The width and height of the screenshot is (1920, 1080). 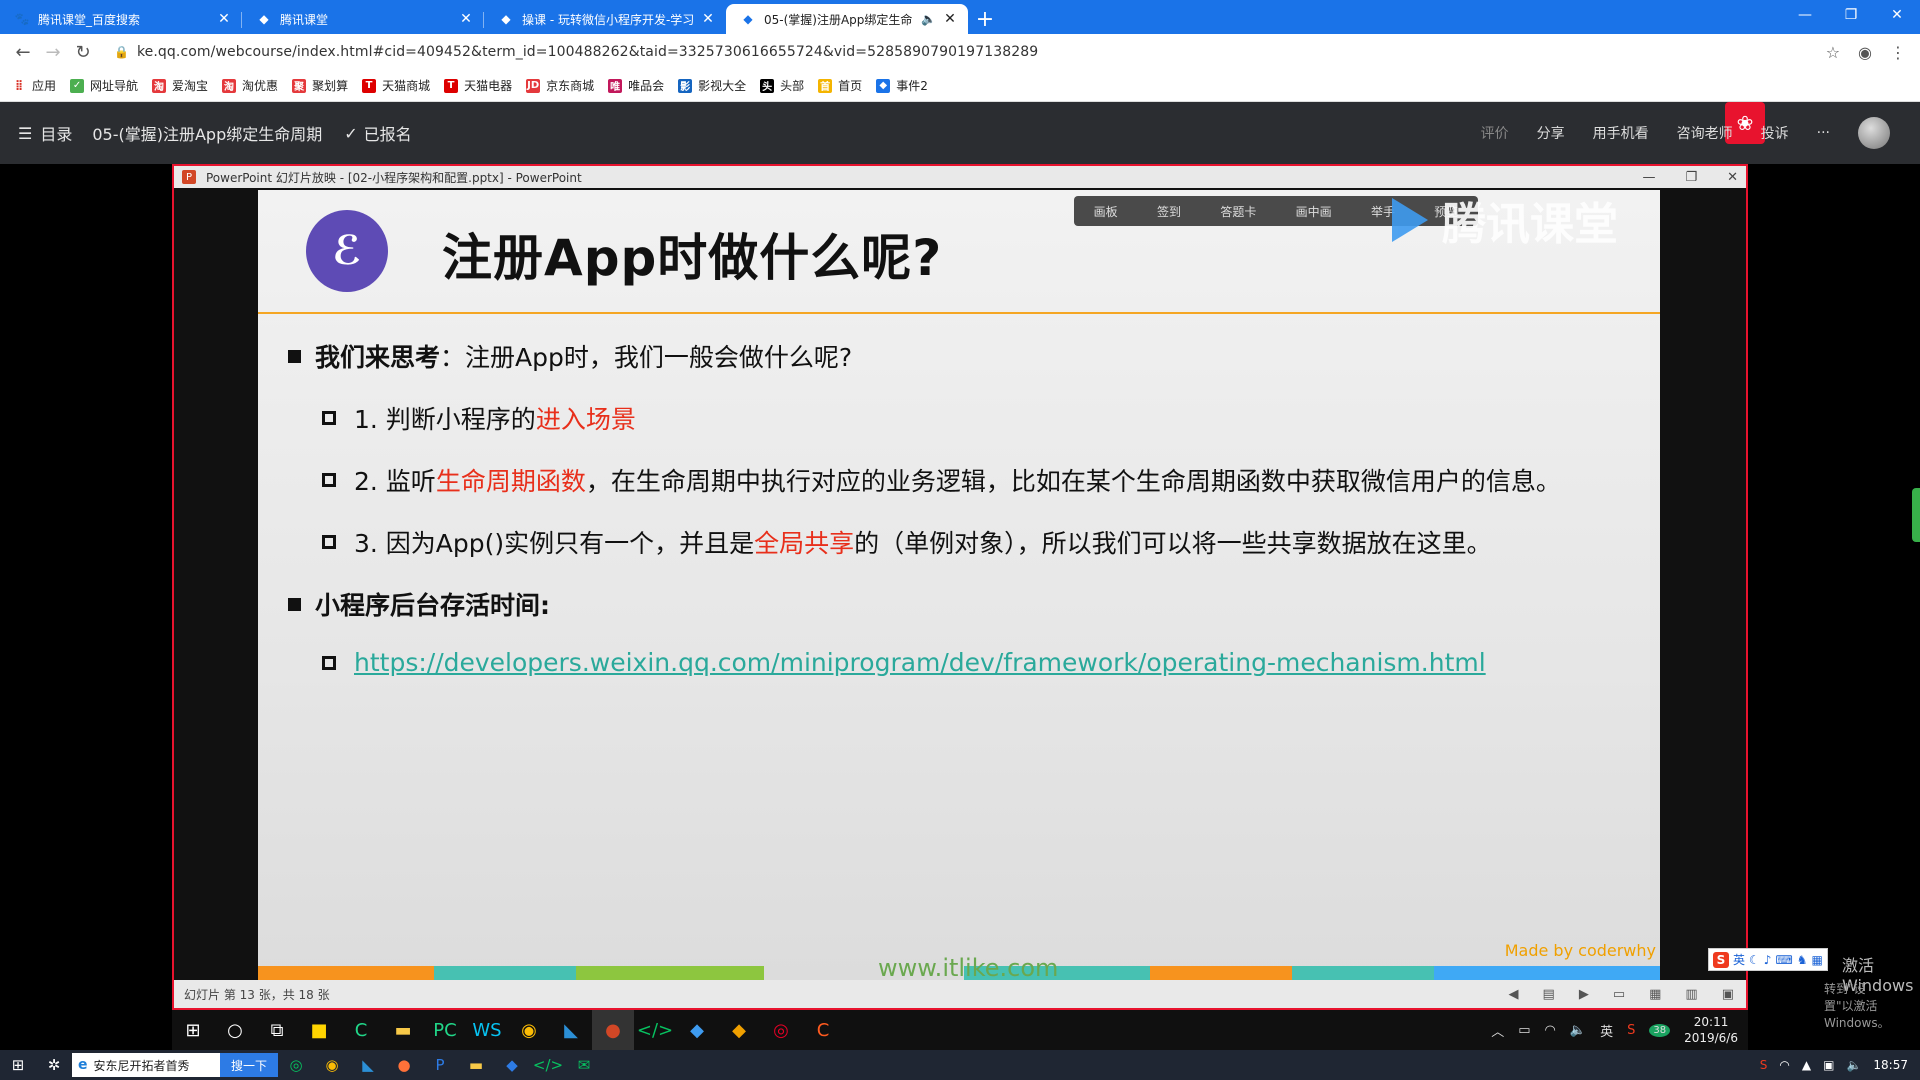 I want to click on powerpoint-icon: P, so click(x=189, y=177).